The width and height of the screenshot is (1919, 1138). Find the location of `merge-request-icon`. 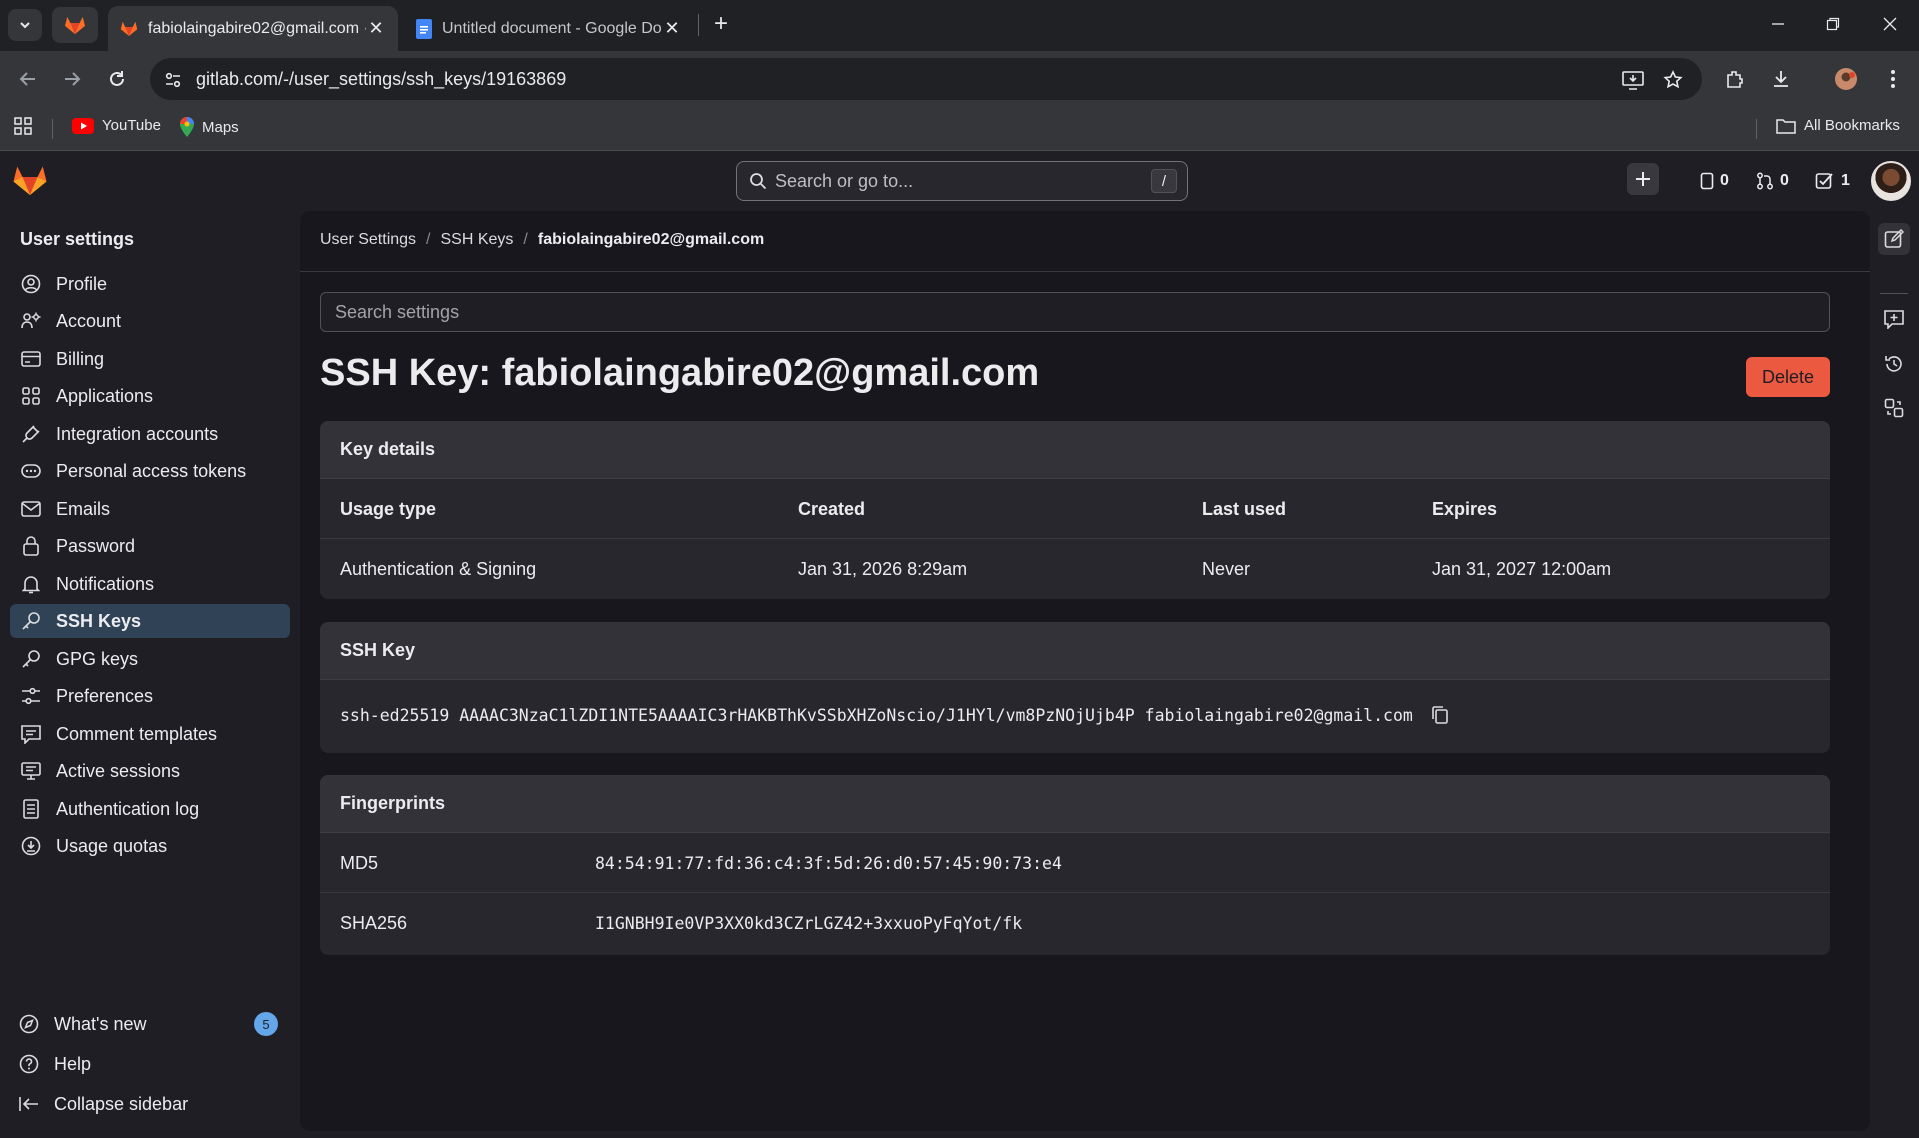

merge-request-icon is located at coordinates (1765, 181).